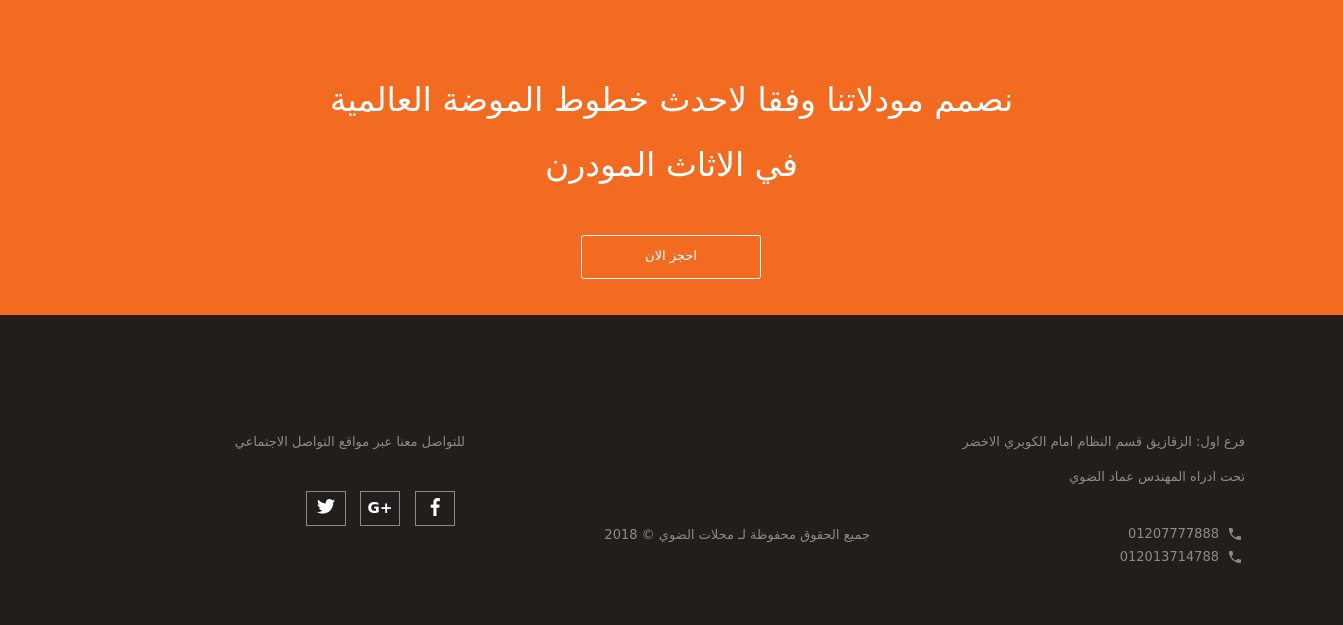 The image size is (1343, 625). I want to click on phone-row: 01207777888, so click(1185, 534).